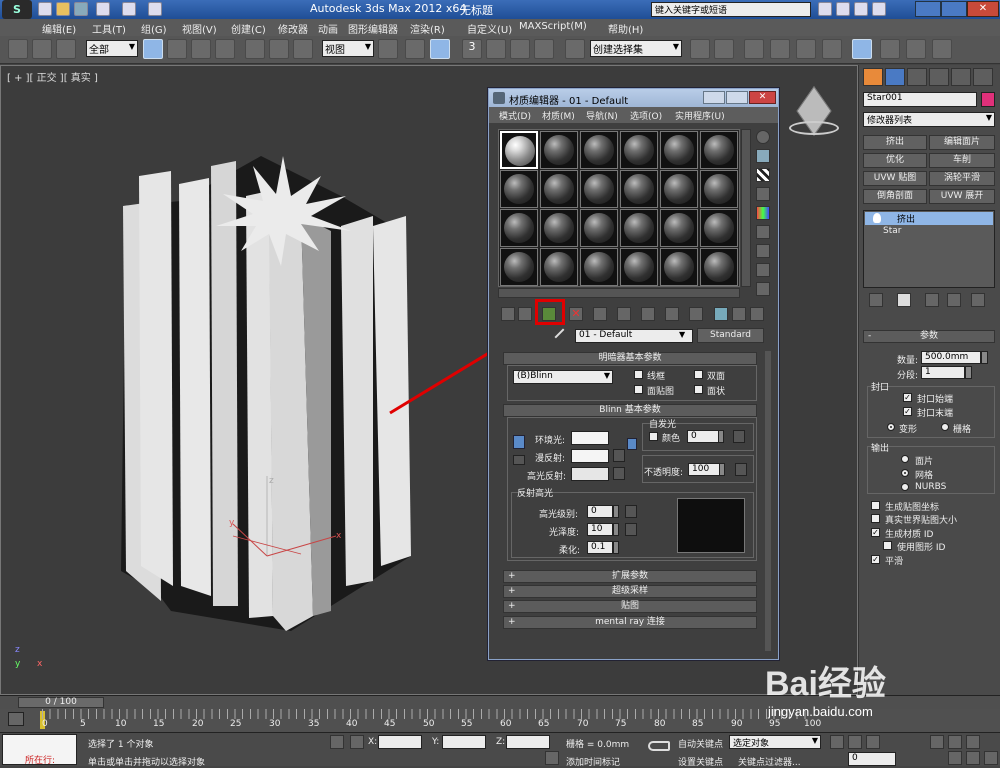 The height and width of the screenshot is (768, 1000). Describe the element at coordinates (685, 336) in the screenshot. I see `material-name-dropdown: ▼` at that location.